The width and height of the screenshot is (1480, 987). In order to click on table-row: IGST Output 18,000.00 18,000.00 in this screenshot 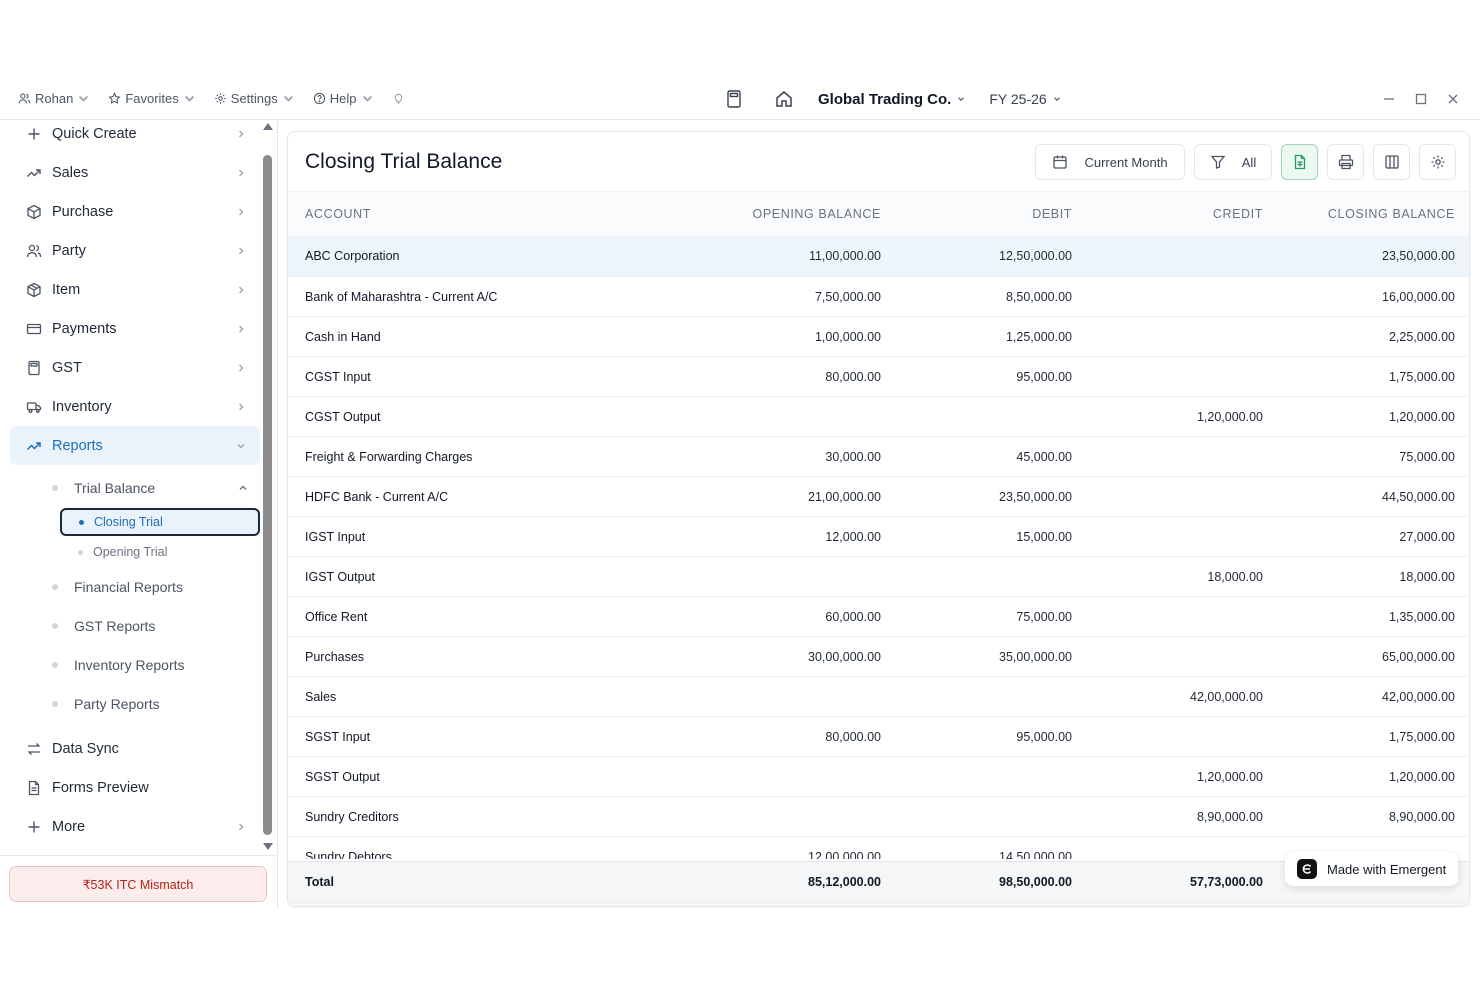, I will do `click(878, 576)`.